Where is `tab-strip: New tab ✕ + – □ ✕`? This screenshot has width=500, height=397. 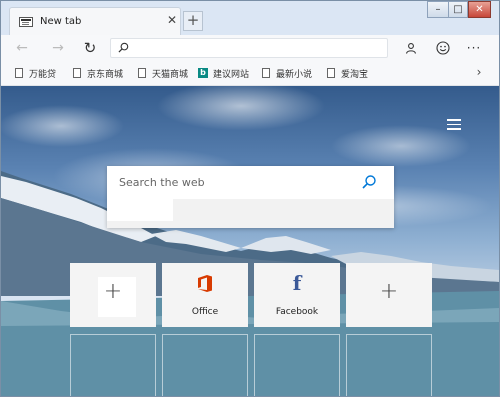 tab-strip: New tab ✕ + – □ ✕ is located at coordinates (250, 18).